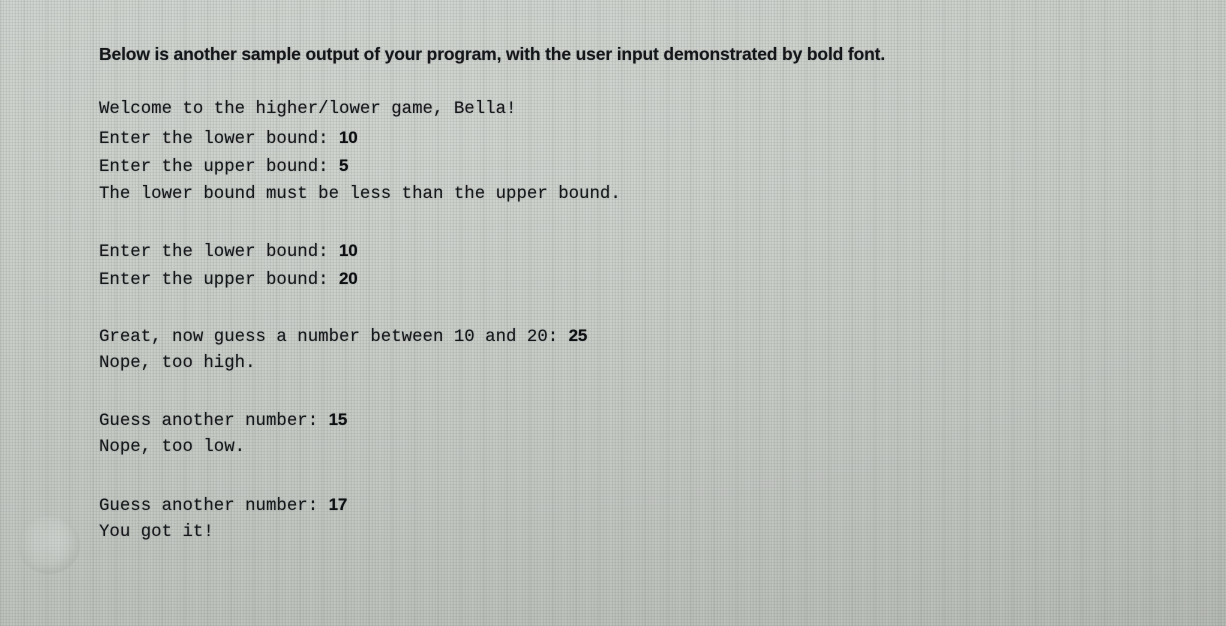  I want to click on console-prompt-line: Guess another number: 15, so click(360, 420).